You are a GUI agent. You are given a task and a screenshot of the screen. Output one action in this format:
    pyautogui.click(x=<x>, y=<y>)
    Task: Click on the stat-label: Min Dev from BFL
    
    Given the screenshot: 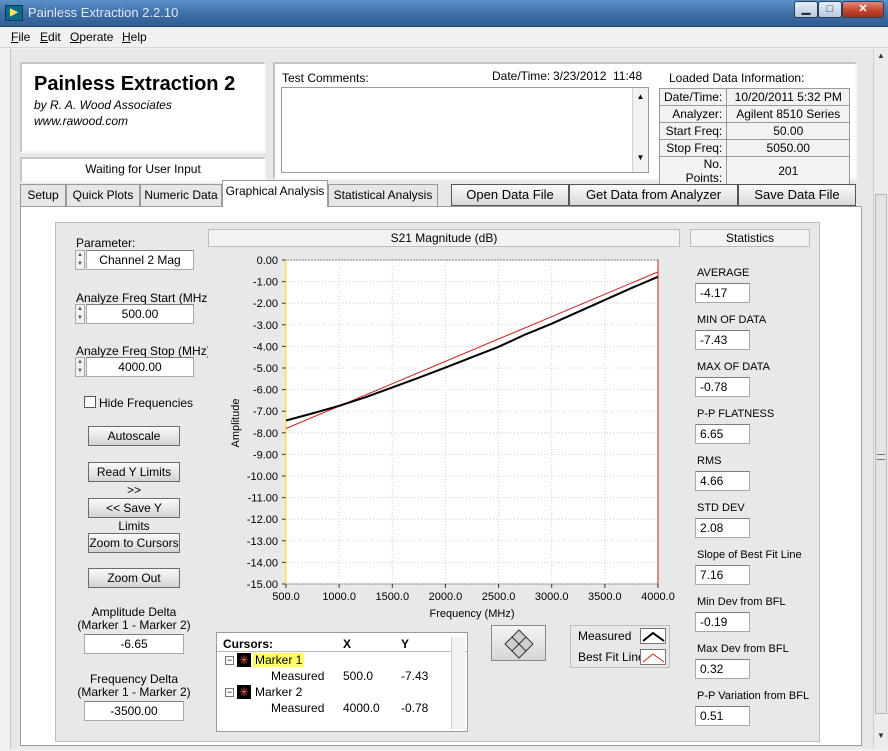 What is the action you would take?
    pyautogui.click(x=741, y=602)
    